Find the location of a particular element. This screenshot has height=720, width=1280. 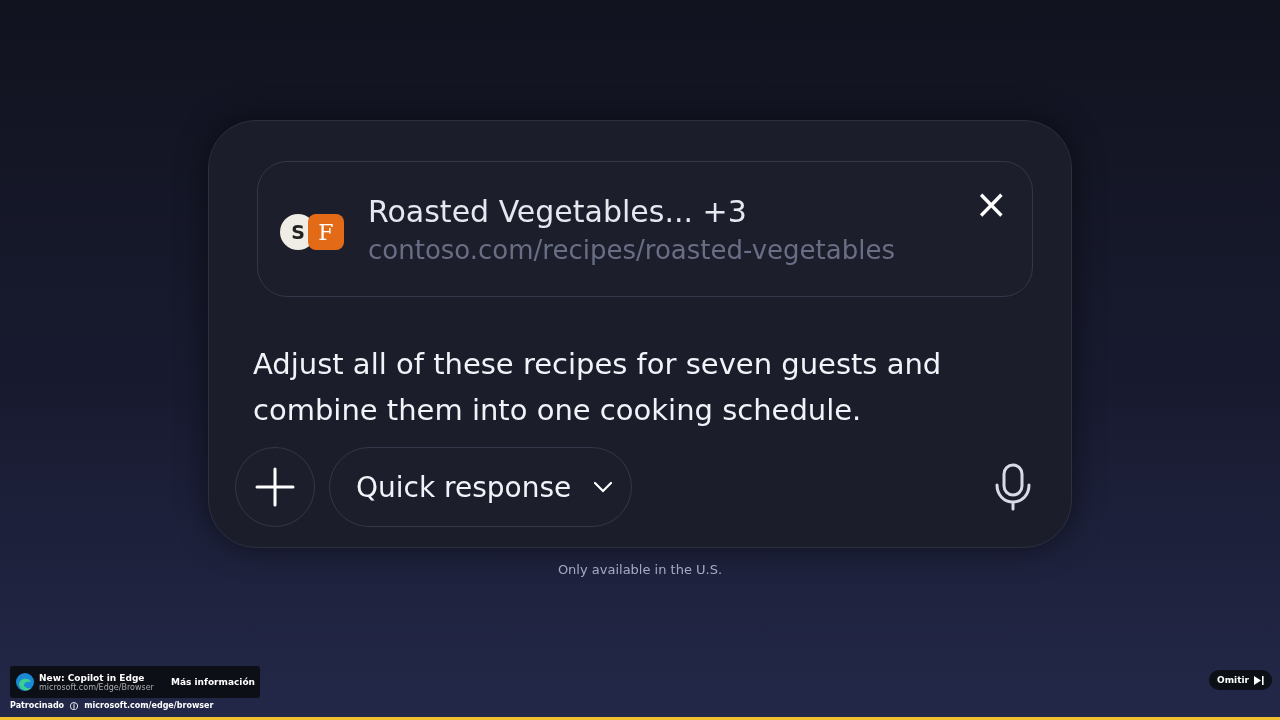

skip-button: Omitir is located at coordinates (1240, 680).